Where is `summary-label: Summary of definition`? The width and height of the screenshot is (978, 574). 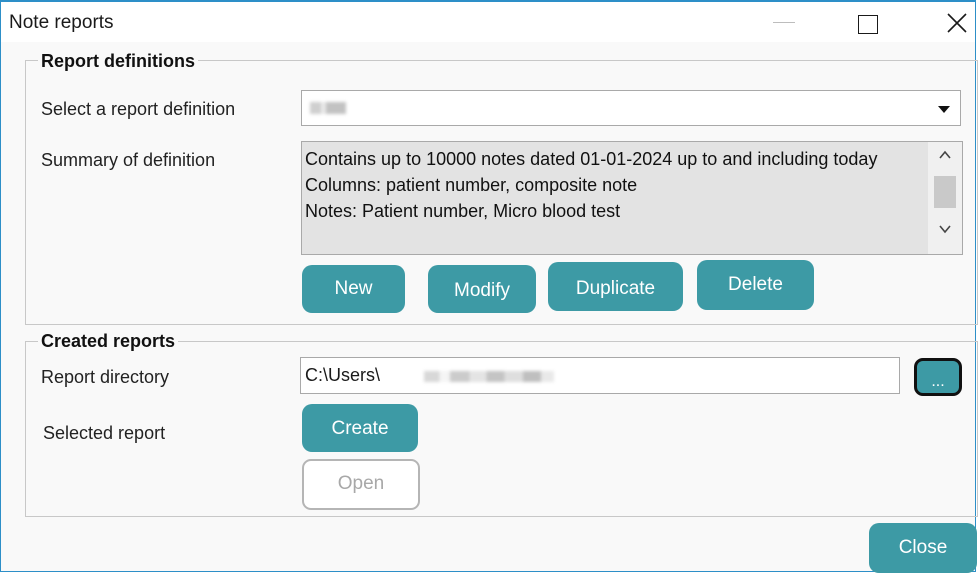 summary-label: Summary of definition is located at coordinates (128, 160).